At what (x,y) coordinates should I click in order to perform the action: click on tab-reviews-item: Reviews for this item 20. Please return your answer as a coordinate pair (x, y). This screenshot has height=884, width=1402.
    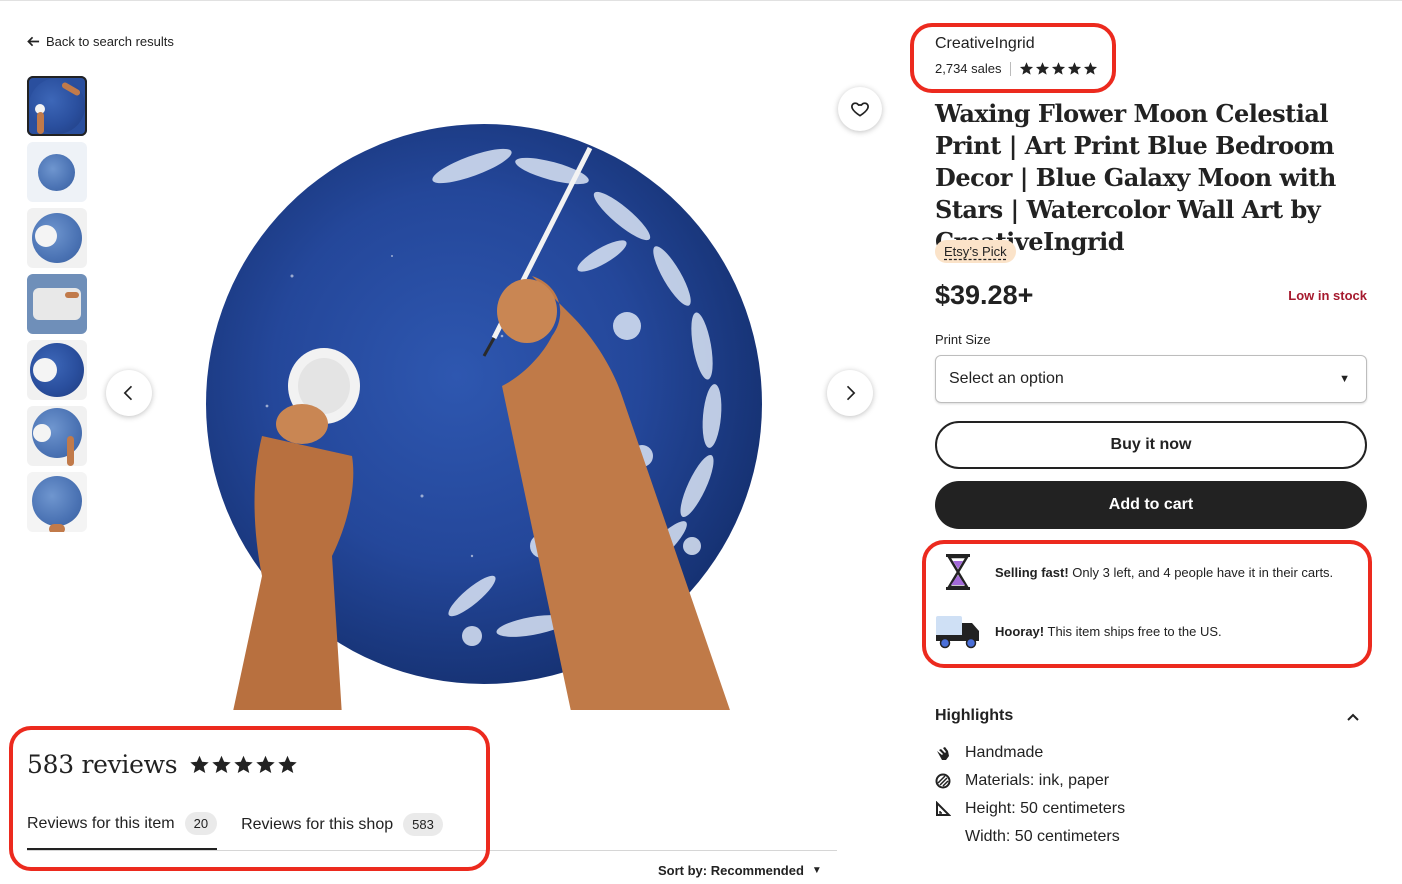
    Looking at the image, I should click on (122, 831).